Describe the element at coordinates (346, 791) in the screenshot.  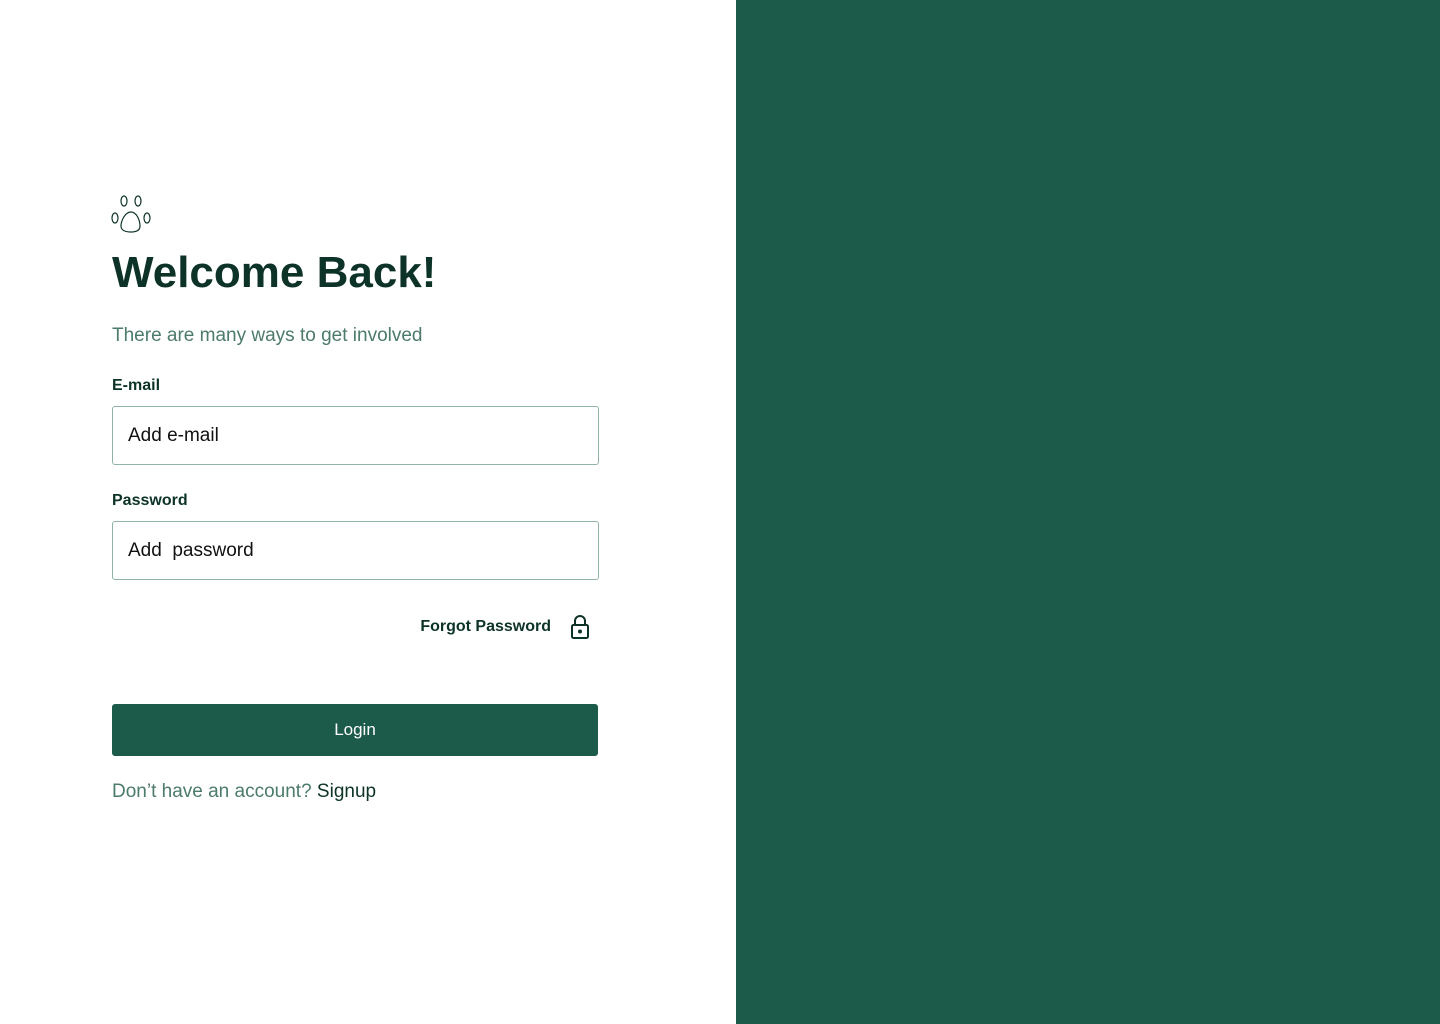
I see `signup-link: Signup` at that location.